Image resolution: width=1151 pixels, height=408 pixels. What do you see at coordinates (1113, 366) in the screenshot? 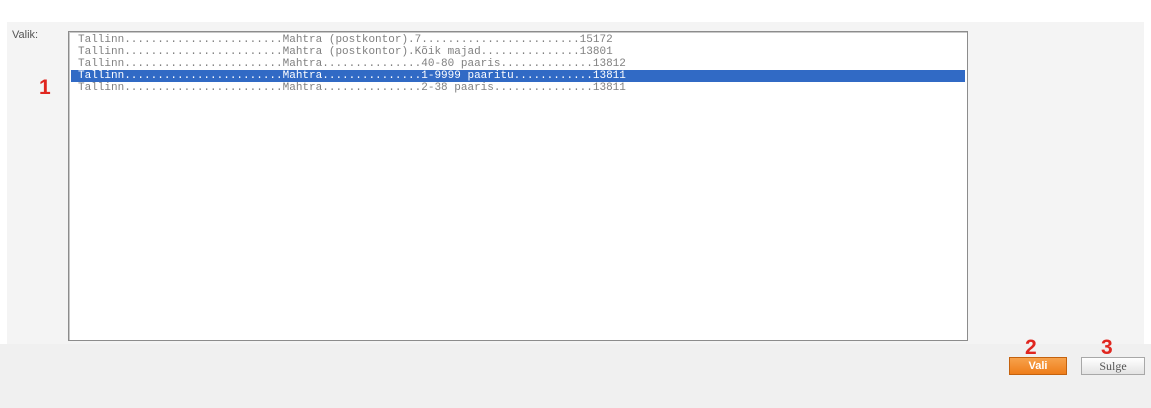
I see `close-button: Sulge` at bounding box center [1113, 366].